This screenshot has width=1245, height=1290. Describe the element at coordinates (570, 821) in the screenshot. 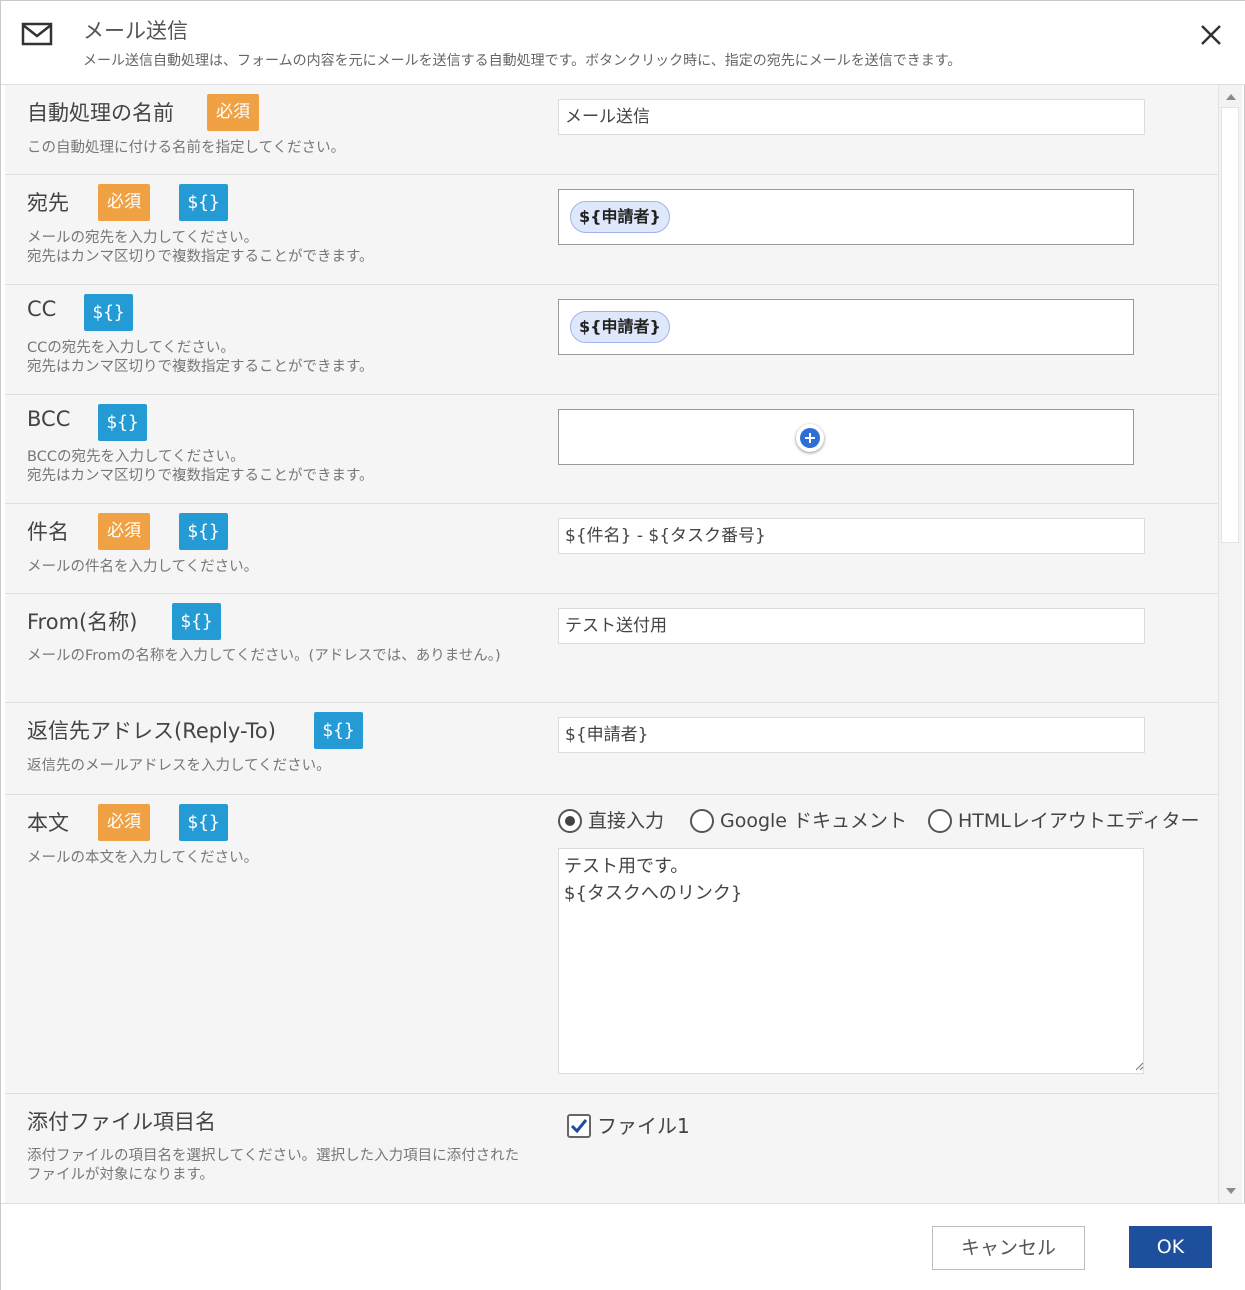

I see `radio-checked-icon` at that location.